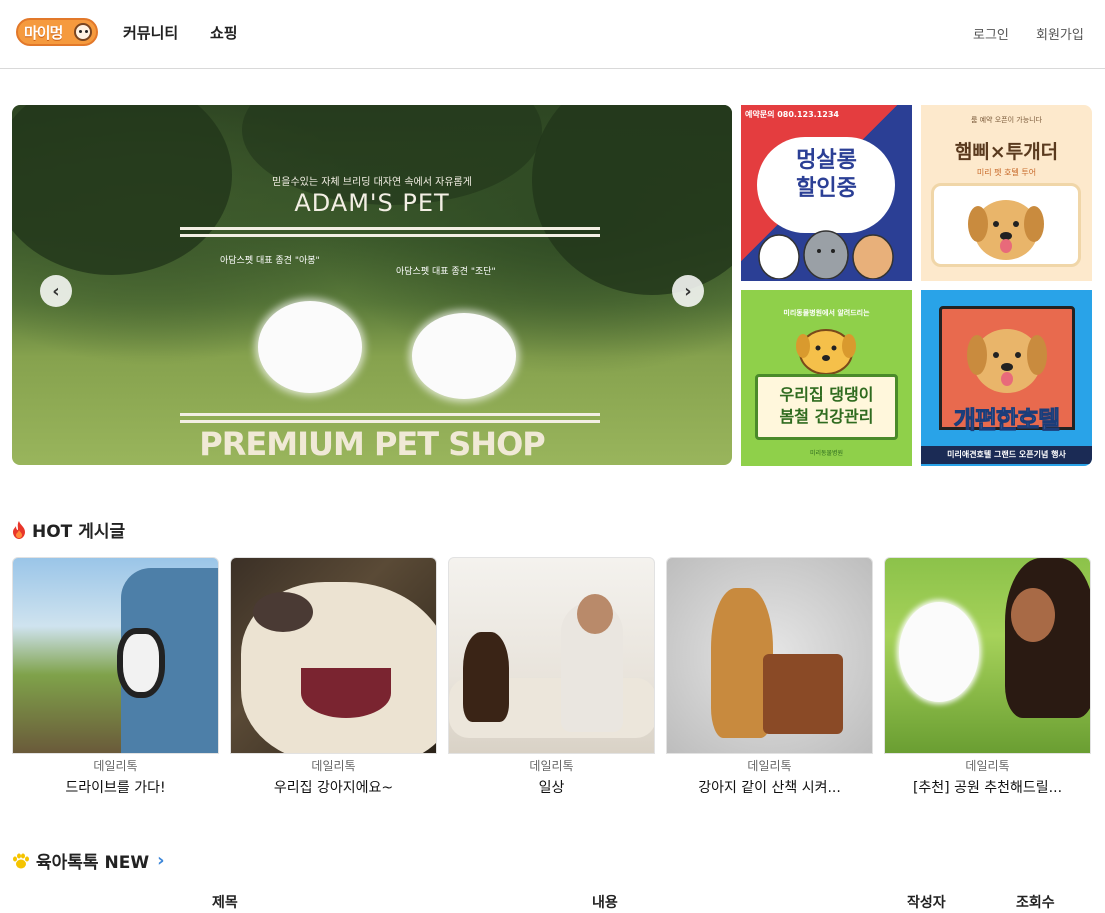 This screenshot has height=913, width=1105. I want to click on site-logo: 마이멍, so click(57, 32).